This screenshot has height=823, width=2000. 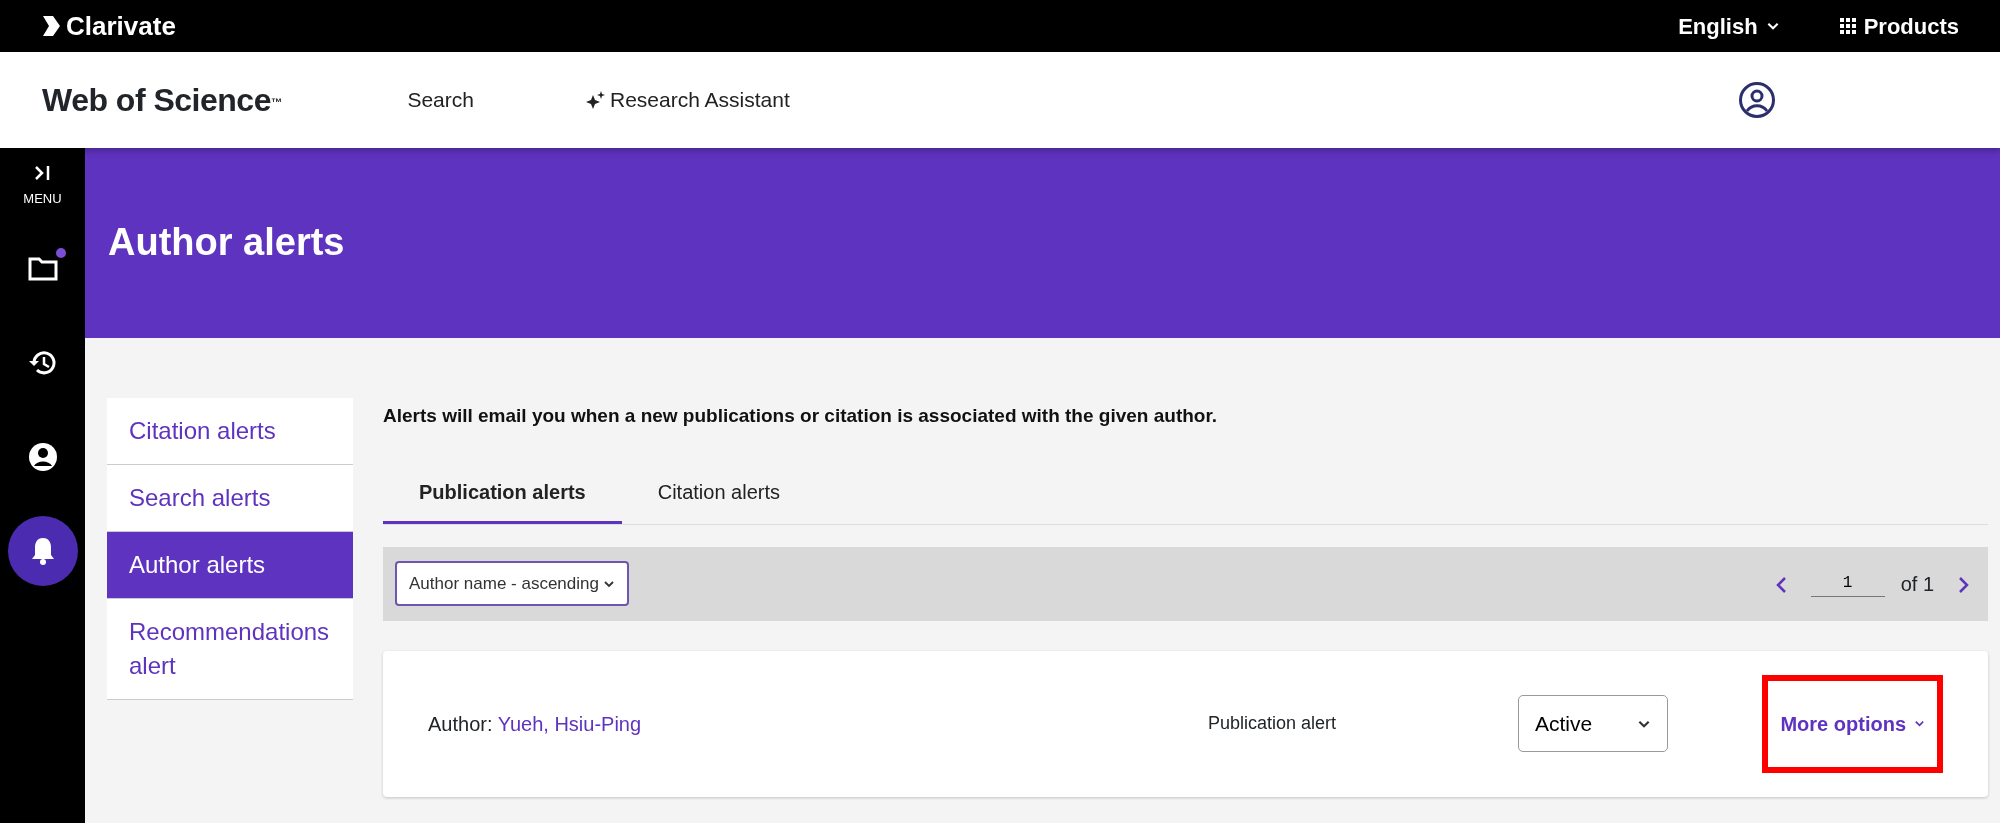 What do you see at coordinates (512, 583) in the screenshot?
I see `sort-dropdown: Author name - ascending` at bounding box center [512, 583].